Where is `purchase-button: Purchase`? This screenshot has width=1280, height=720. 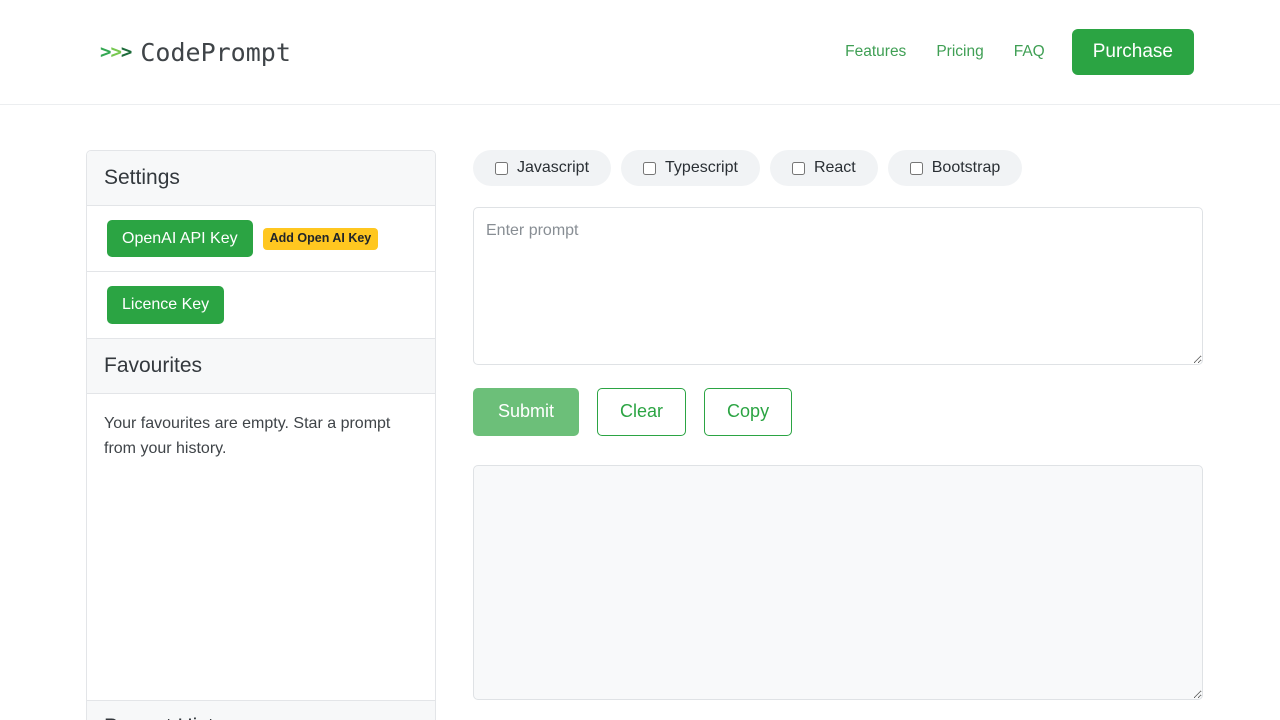
purchase-button: Purchase is located at coordinates (1132, 52).